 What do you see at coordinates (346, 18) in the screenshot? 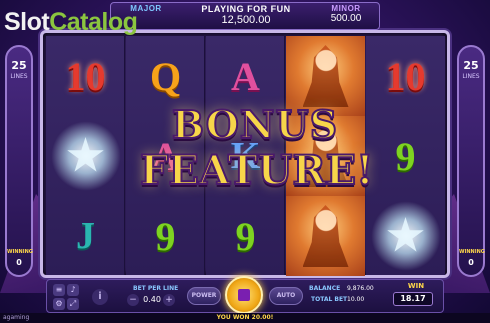
I see `jackpot-minor-value: 500.00` at bounding box center [346, 18].